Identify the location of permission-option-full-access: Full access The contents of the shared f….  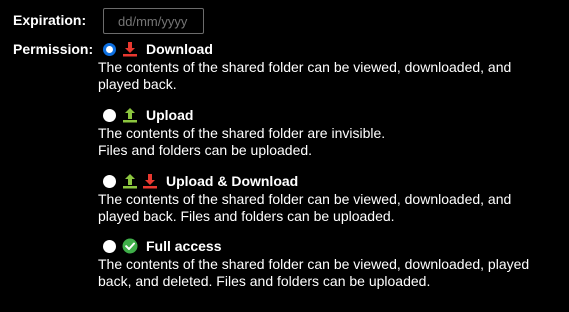
(328, 263).